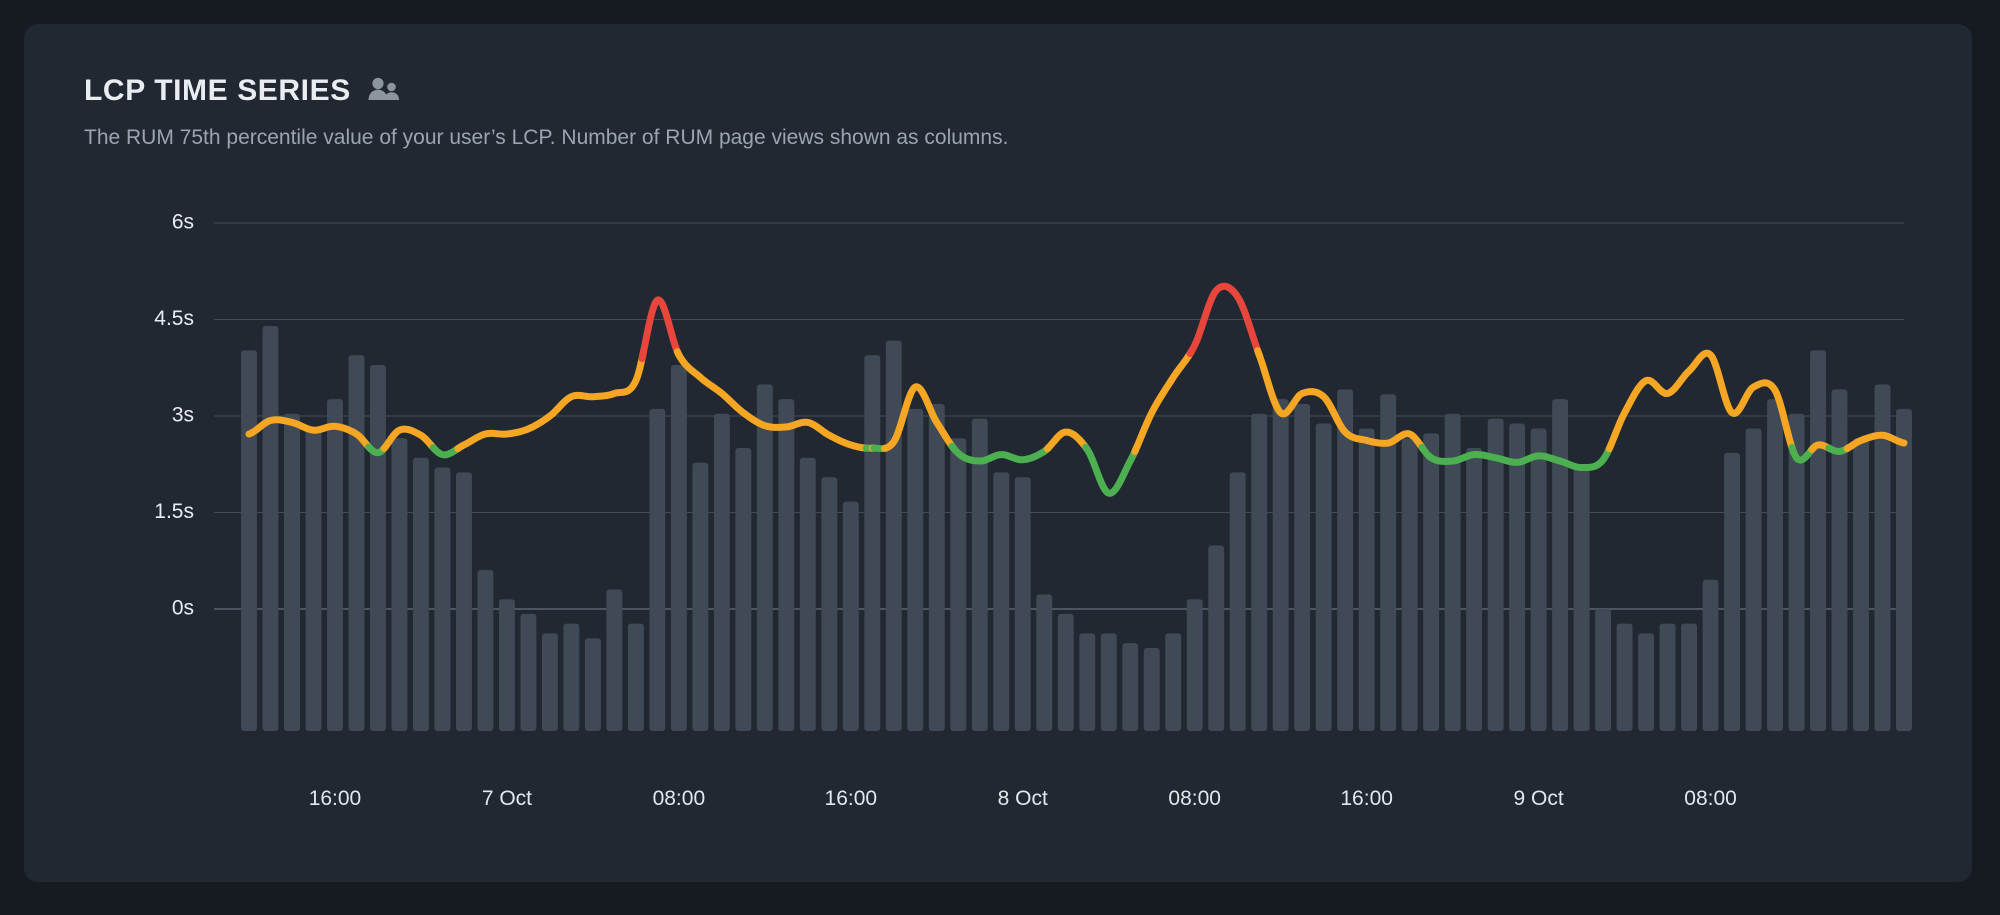 This screenshot has height=915, width=2000. What do you see at coordinates (384, 91) in the screenshot?
I see `audience-people-icon` at bounding box center [384, 91].